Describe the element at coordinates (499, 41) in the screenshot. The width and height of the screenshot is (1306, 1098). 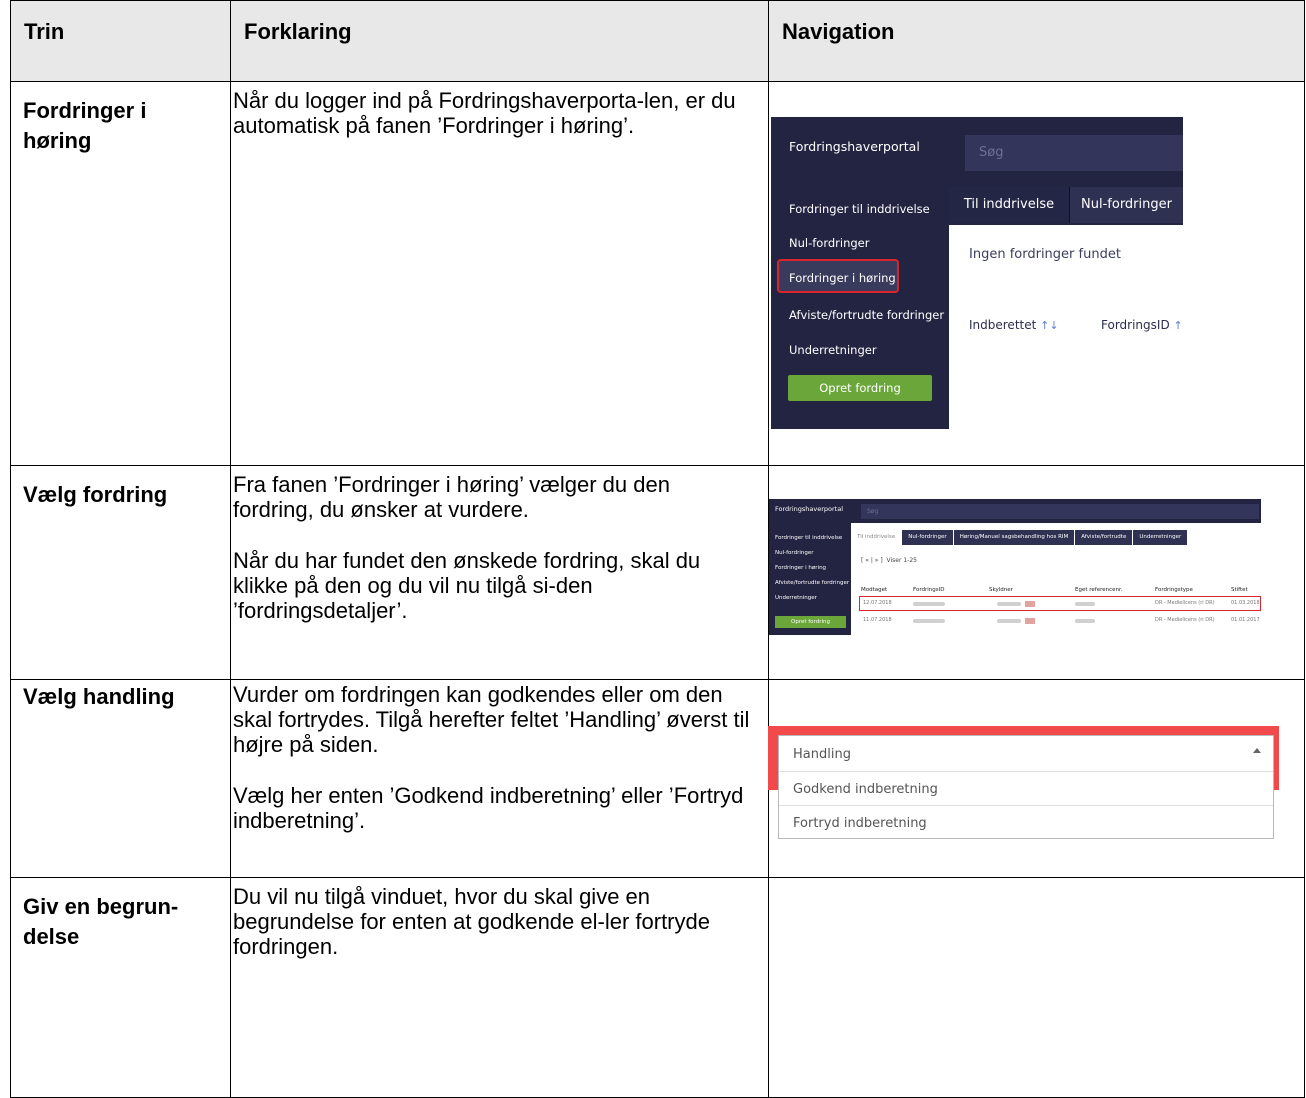
I see `header-forklaring: Forklaring` at that location.